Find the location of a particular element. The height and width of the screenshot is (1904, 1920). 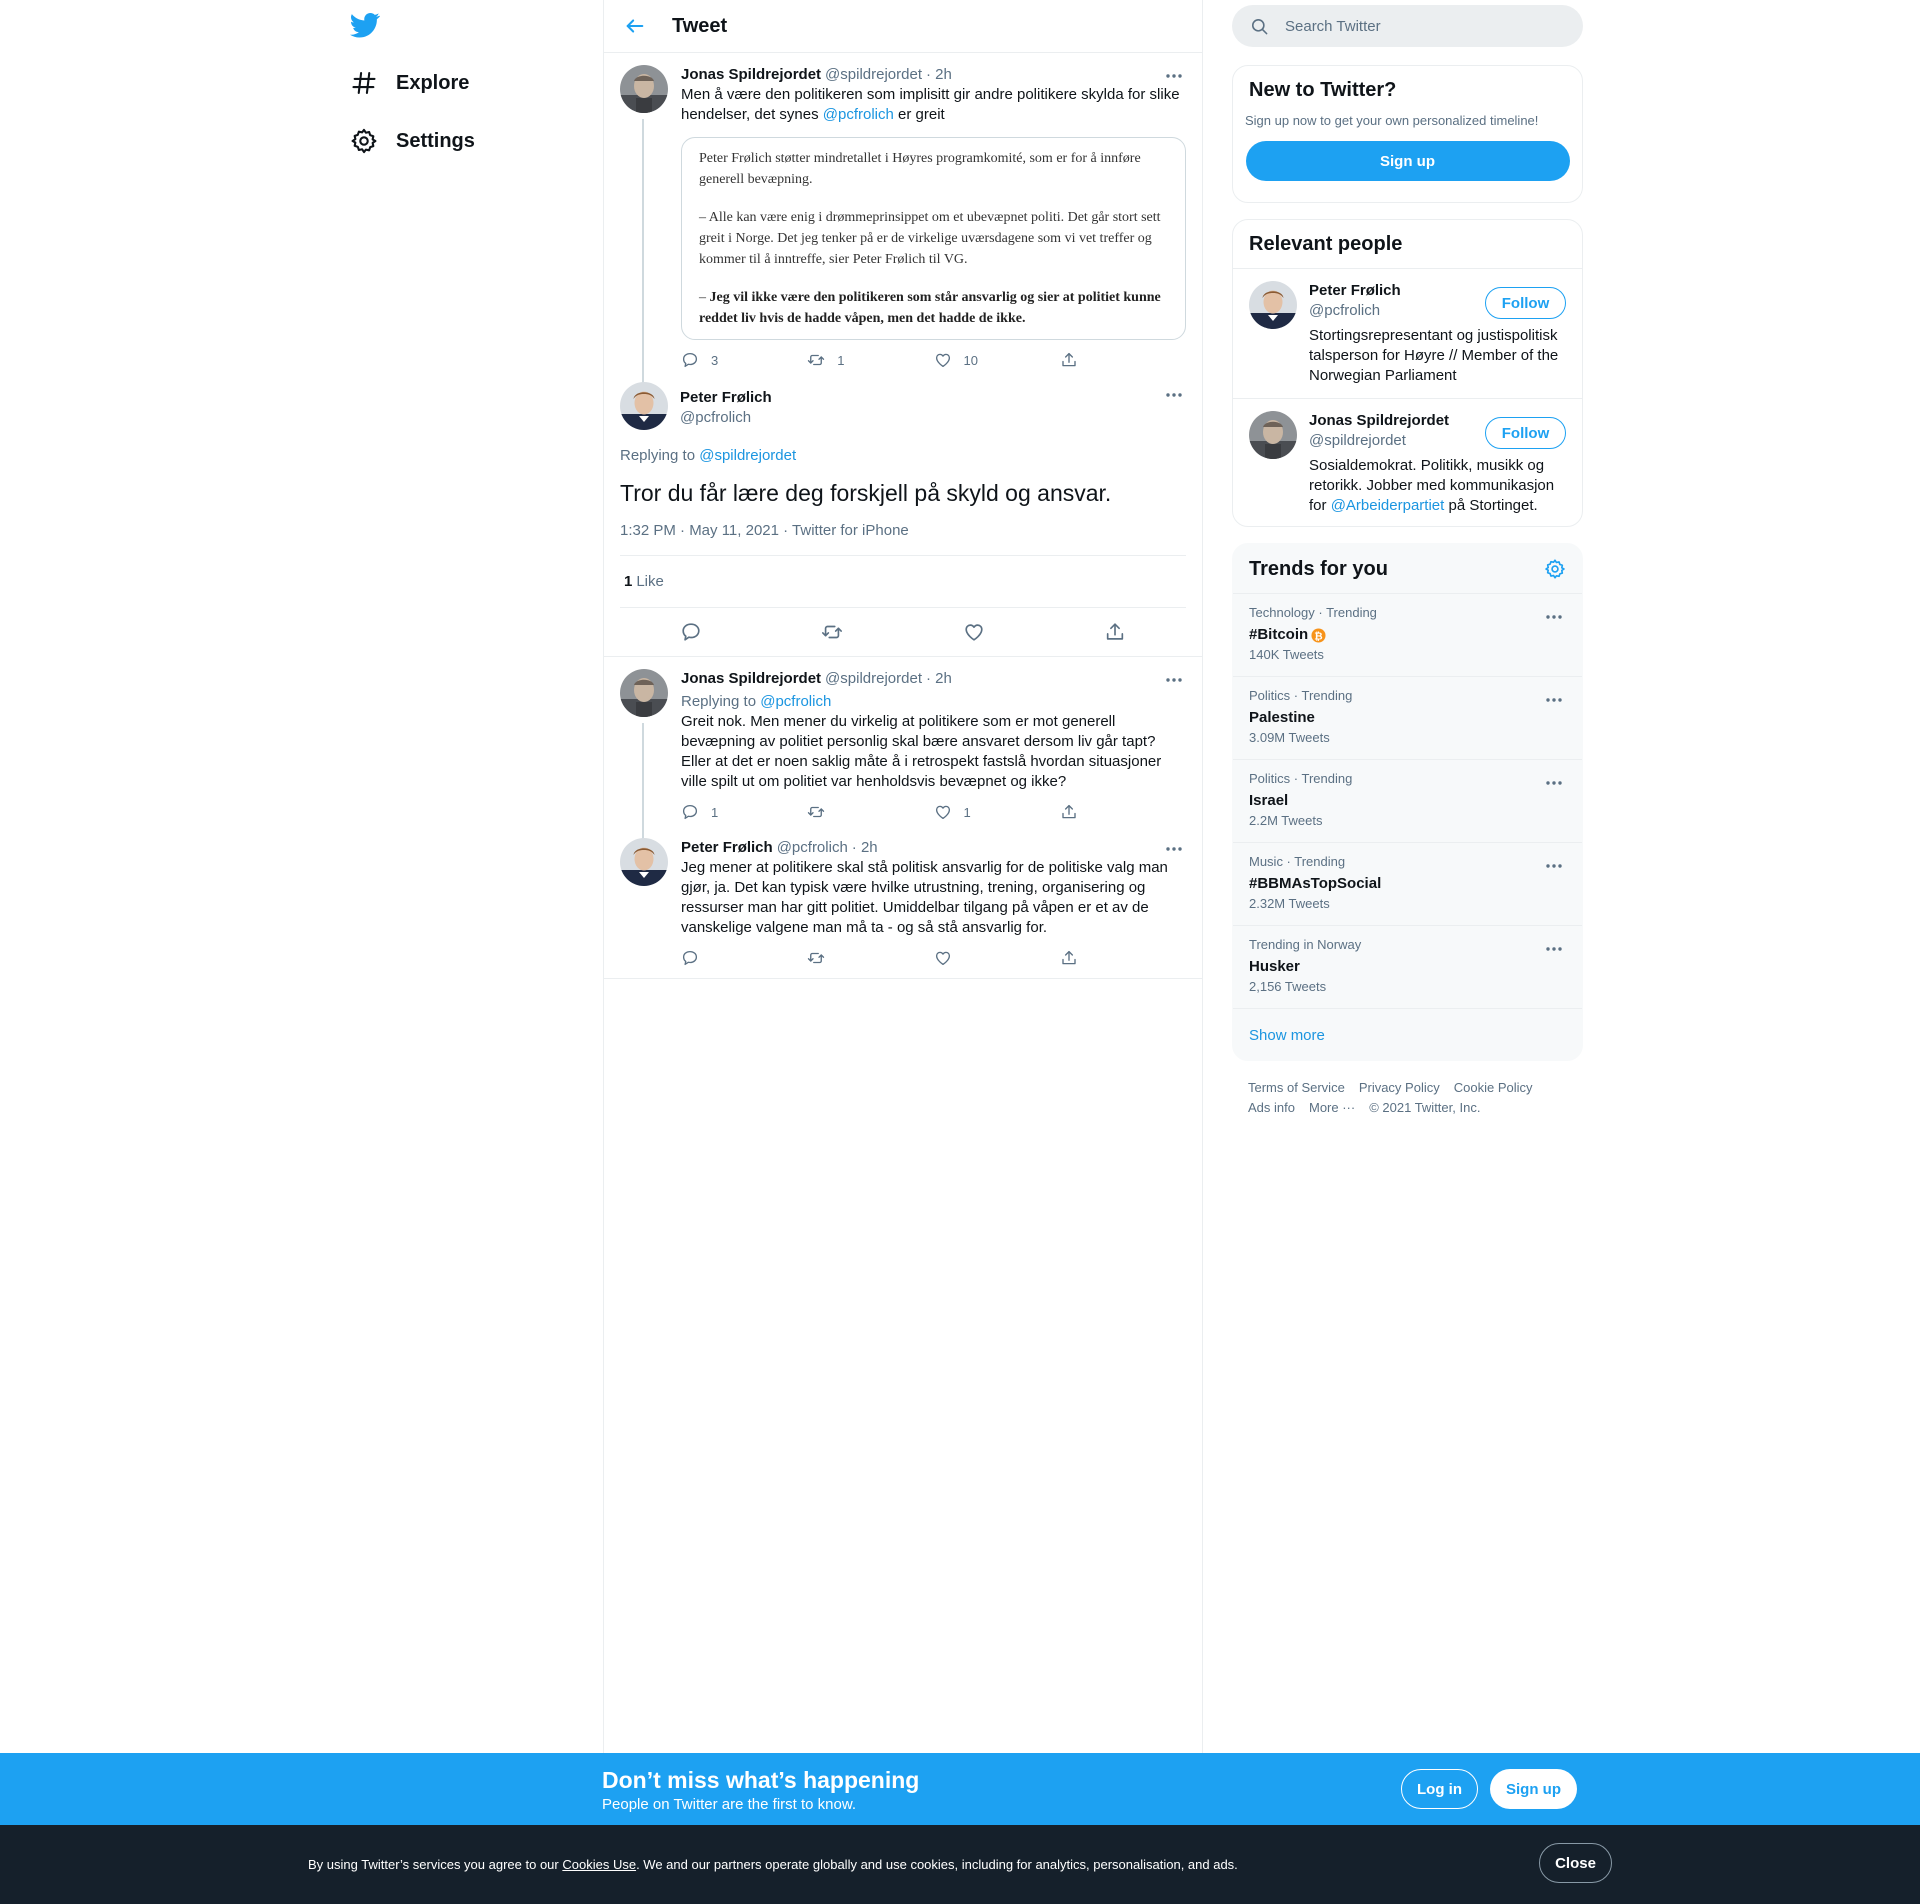

trend-name: Husker is located at coordinates (1274, 966).